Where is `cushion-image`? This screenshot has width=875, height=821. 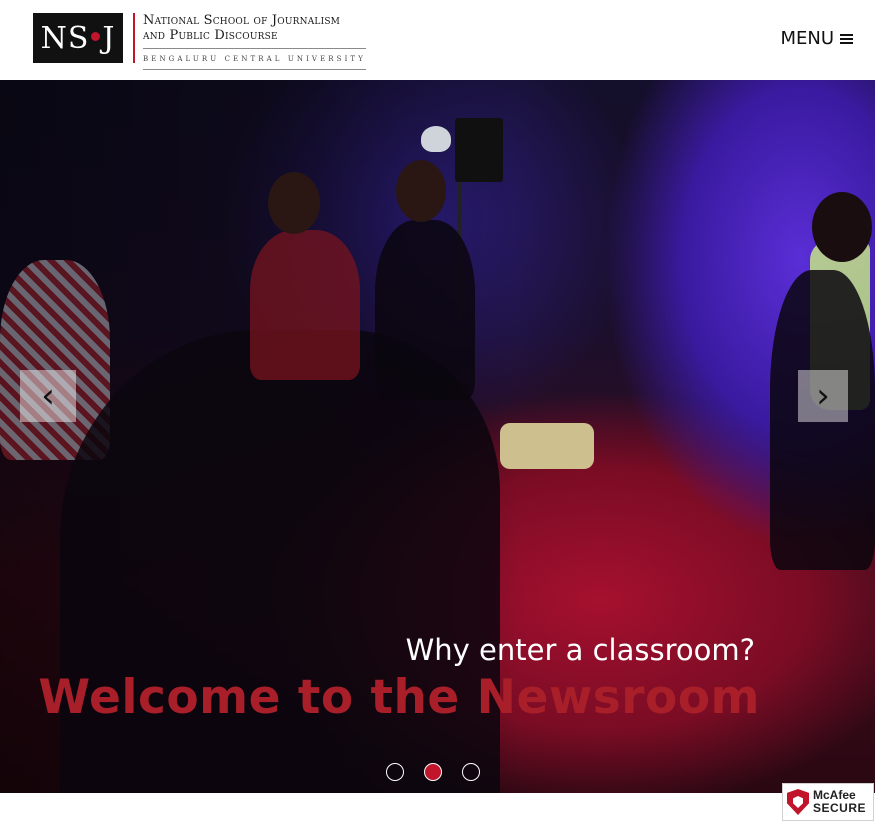 cushion-image is located at coordinates (547, 446).